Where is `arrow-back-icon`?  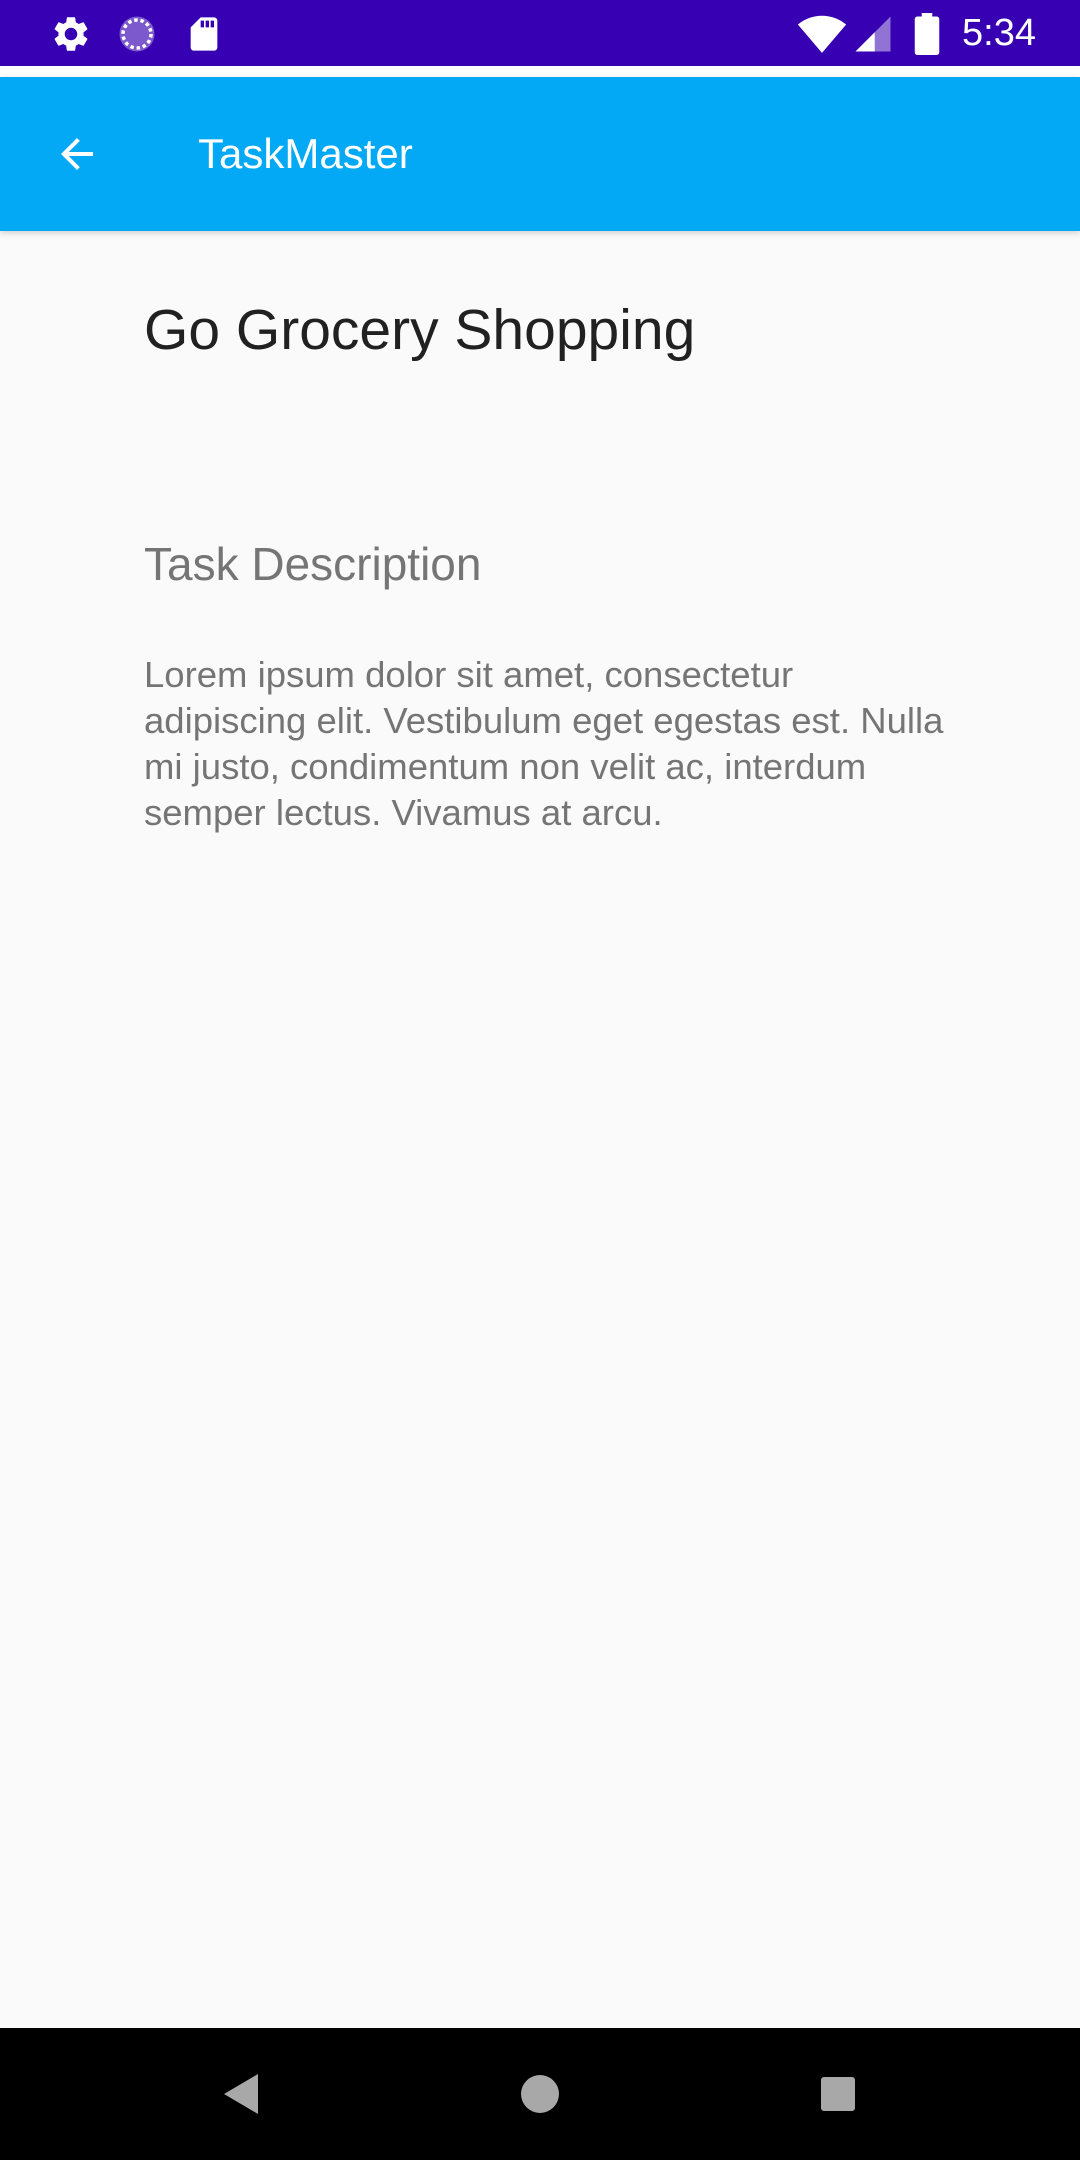
arrow-back-icon is located at coordinates (77, 154).